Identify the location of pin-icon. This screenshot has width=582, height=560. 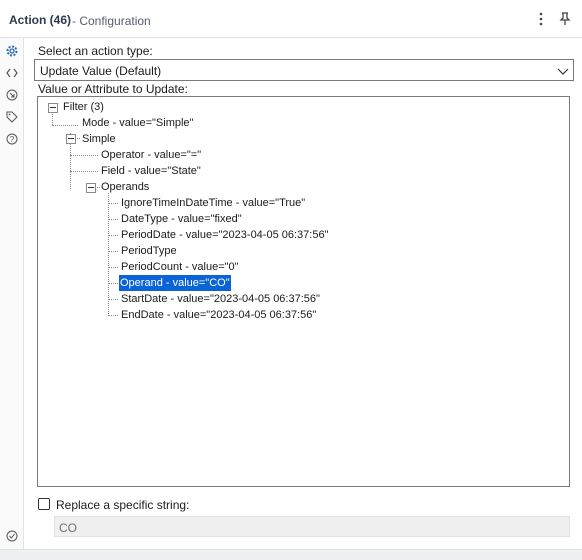
(565, 19).